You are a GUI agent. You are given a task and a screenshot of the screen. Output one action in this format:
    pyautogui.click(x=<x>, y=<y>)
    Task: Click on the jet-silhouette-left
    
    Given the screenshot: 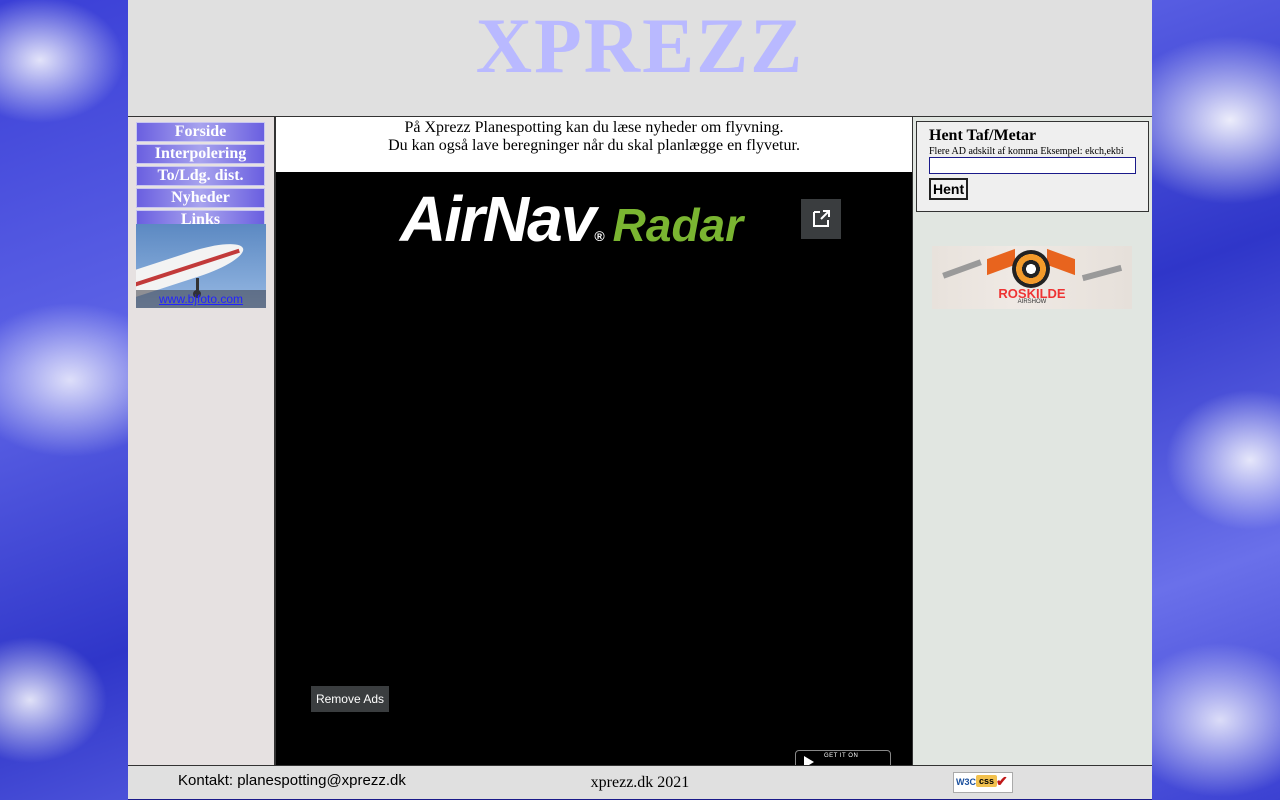 What is the action you would take?
    pyautogui.click(x=962, y=269)
    